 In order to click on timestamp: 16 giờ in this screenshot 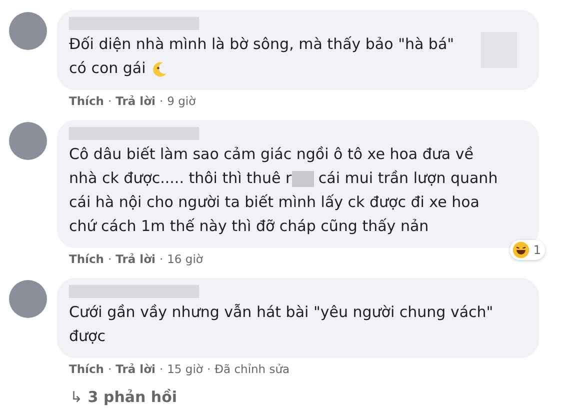, I will do `click(185, 259)`.